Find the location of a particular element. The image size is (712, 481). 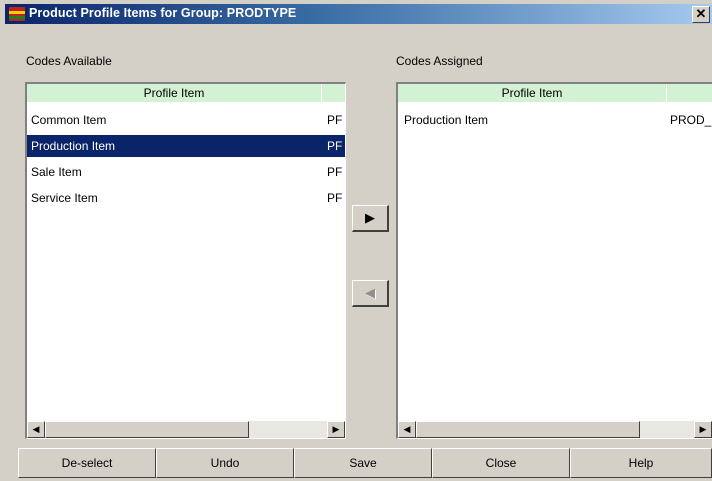

close-icon: ✕ is located at coordinates (701, 13).